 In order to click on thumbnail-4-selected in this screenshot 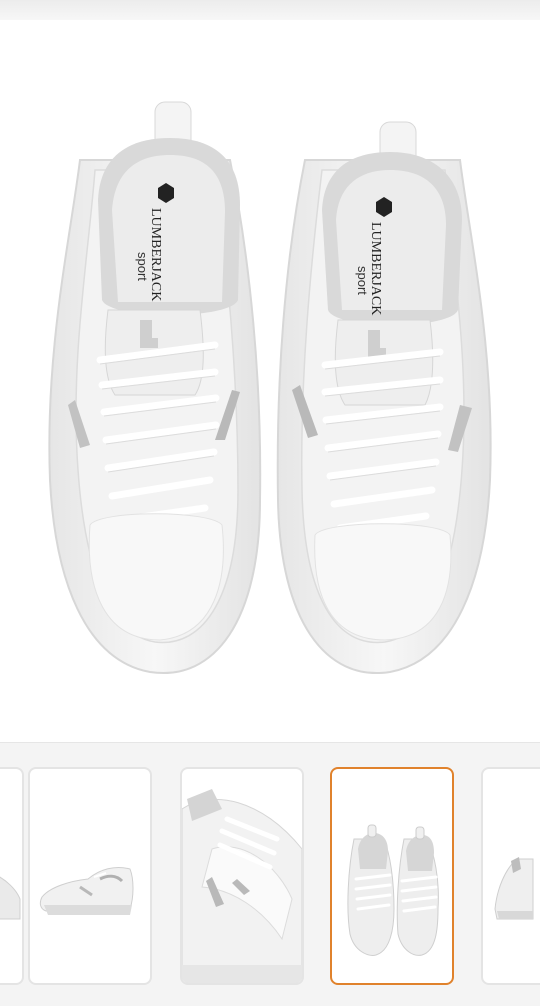, I will do `click(392, 876)`.